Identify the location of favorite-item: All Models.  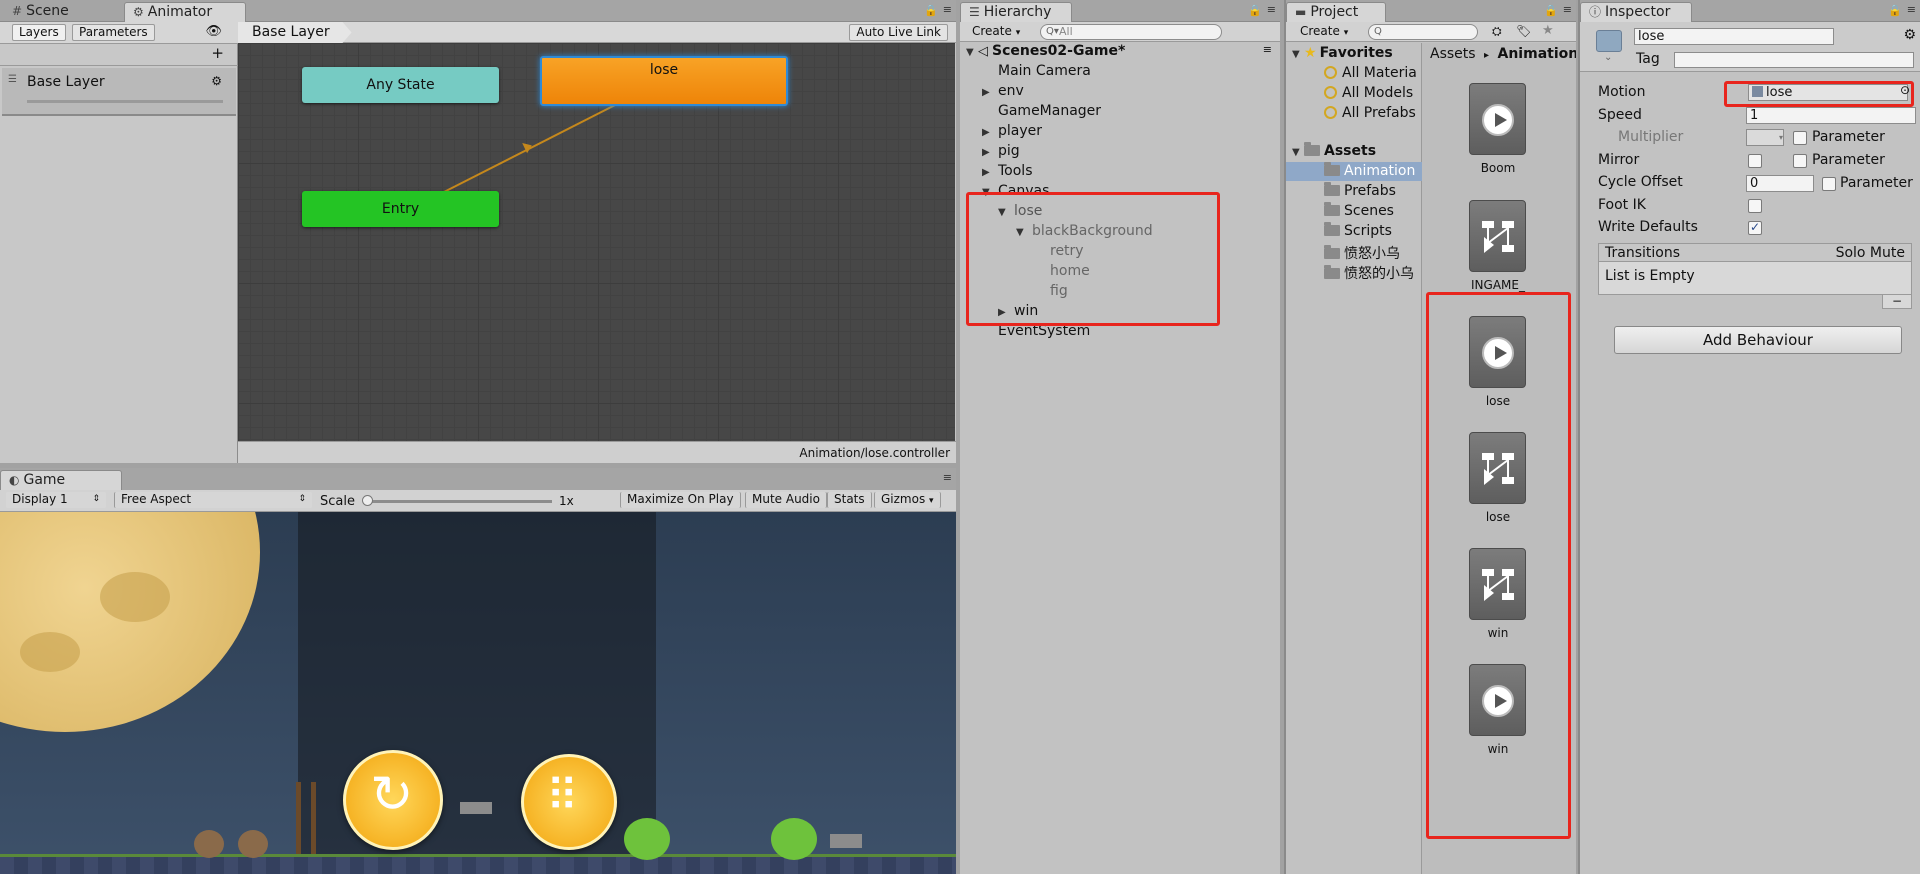
(1368, 93).